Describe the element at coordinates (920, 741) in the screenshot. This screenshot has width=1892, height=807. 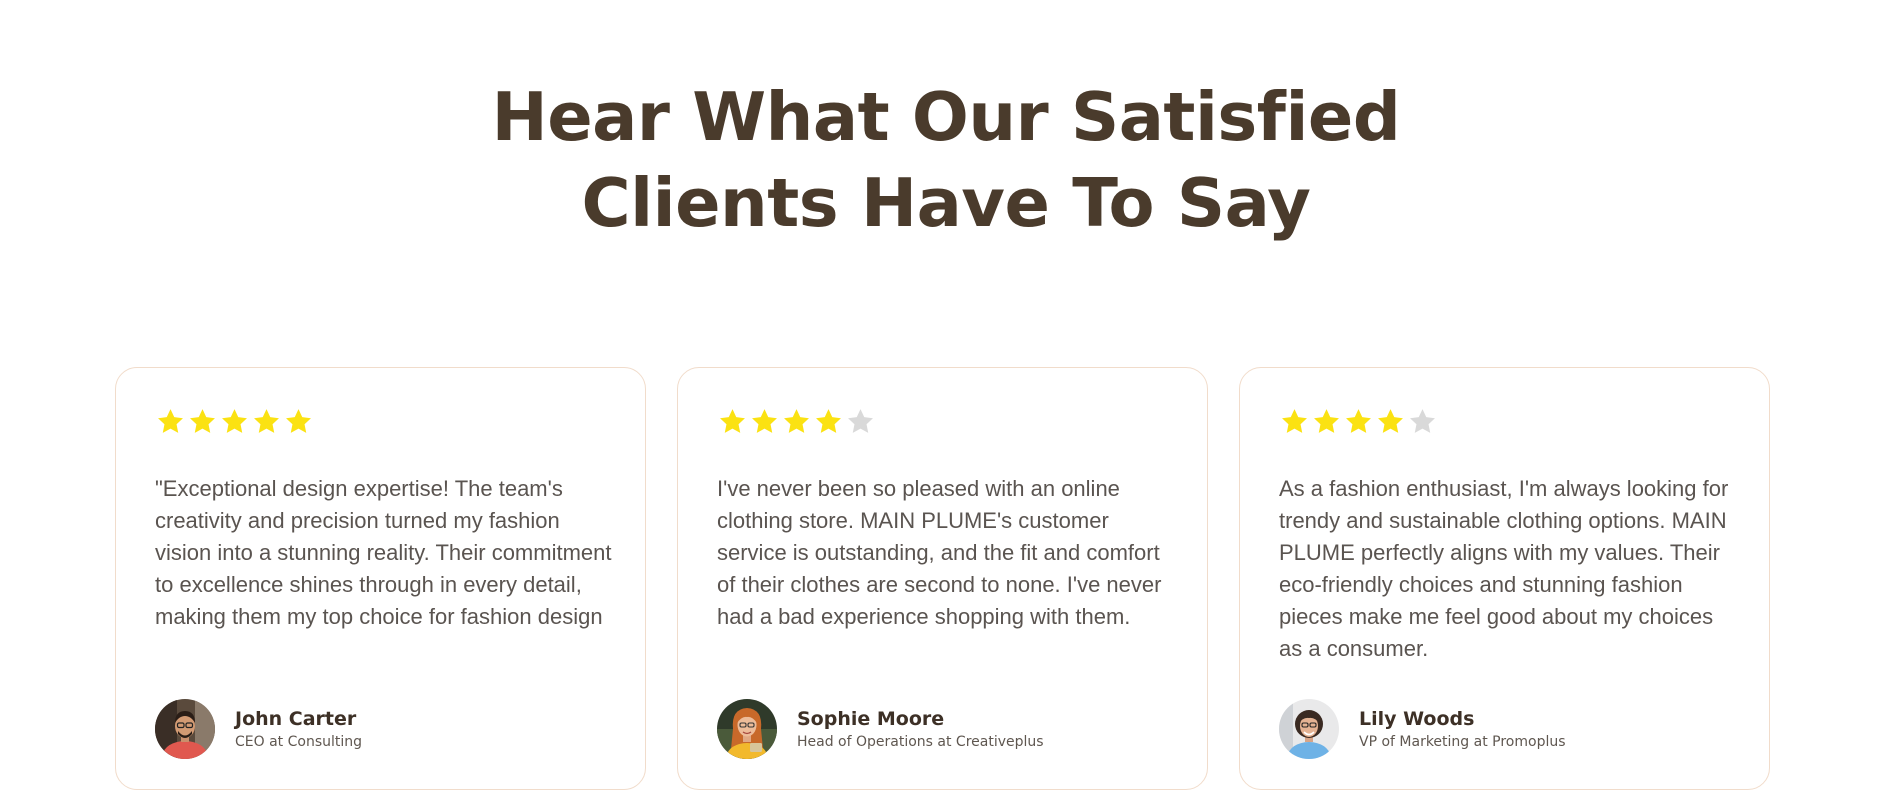
I see `author-role: Head of Operations at Creativeplus` at that location.